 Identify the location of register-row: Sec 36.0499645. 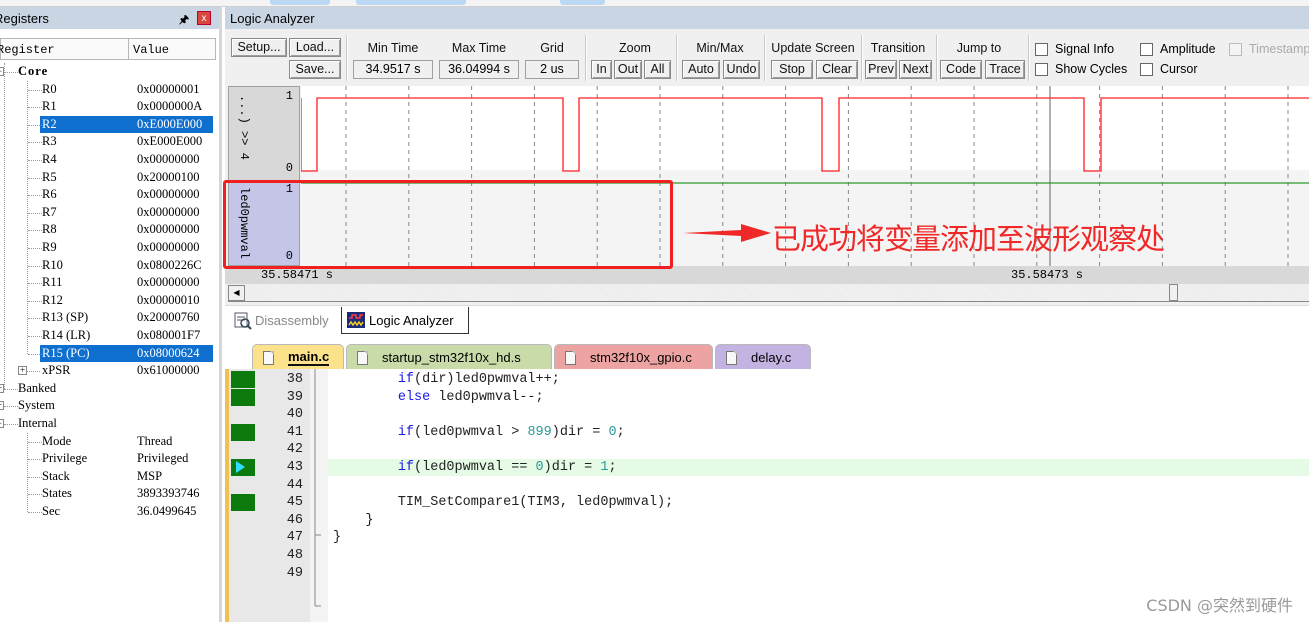
(108, 512).